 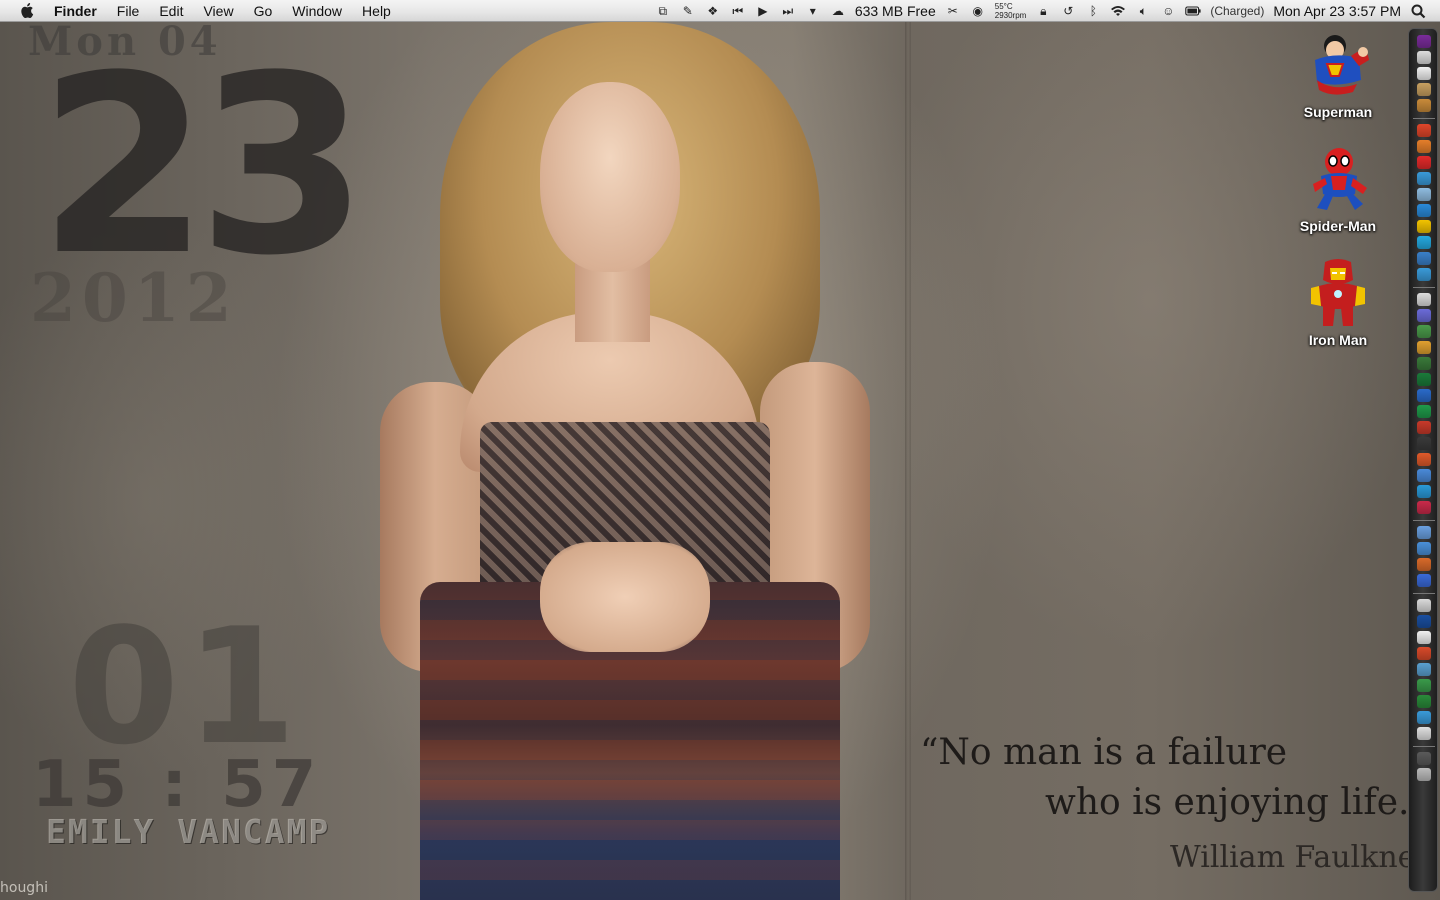 What do you see at coordinates (895, 11) in the screenshot?
I see `memory-free: 633 MB Free` at bounding box center [895, 11].